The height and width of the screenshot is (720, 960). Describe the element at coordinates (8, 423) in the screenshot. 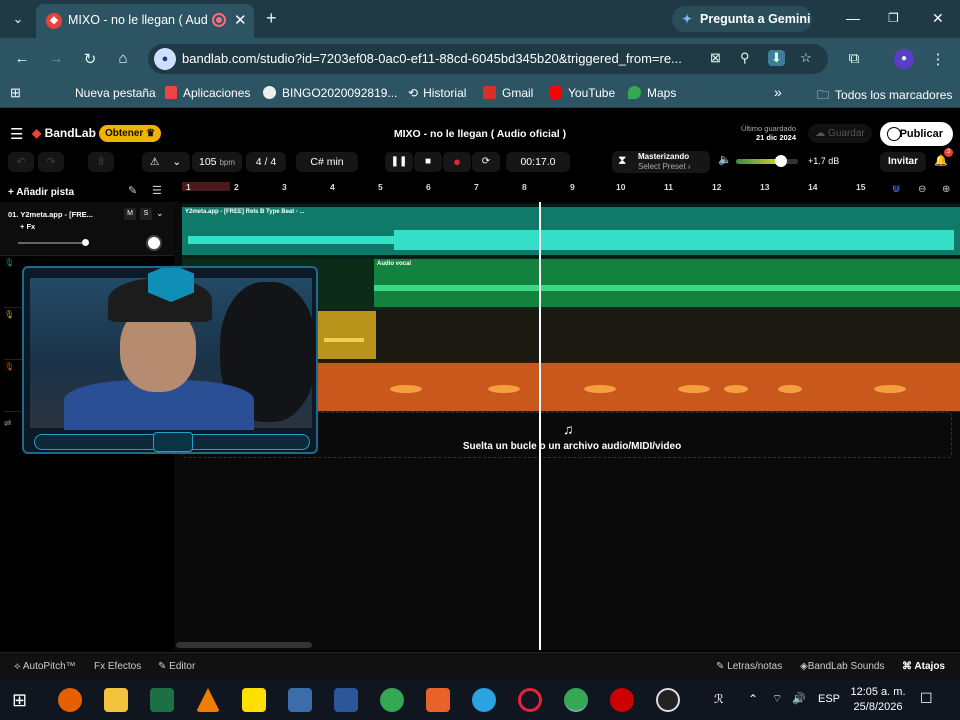

I see `automation-icon: ⇌` at that location.